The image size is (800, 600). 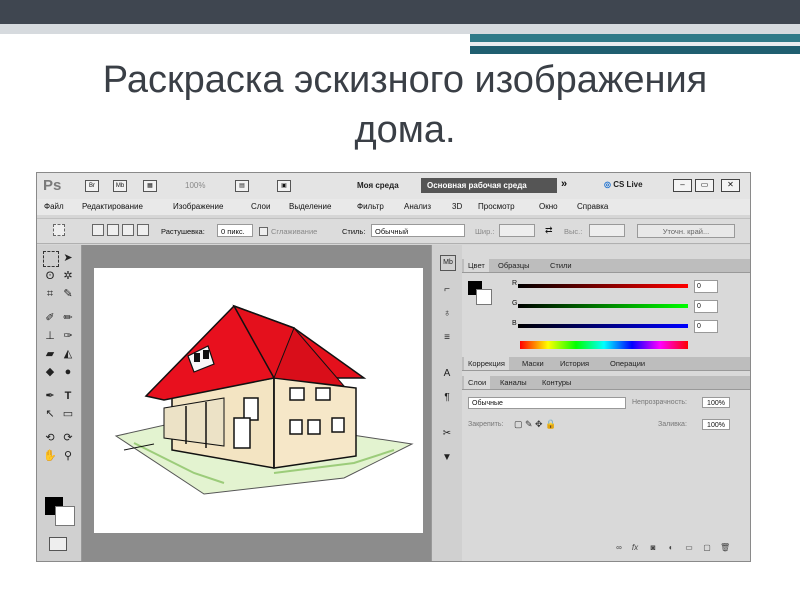 What do you see at coordinates (370, 206) in the screenshot?
I see `menu-filter: Фильтр` at bounding box center [370, 206].